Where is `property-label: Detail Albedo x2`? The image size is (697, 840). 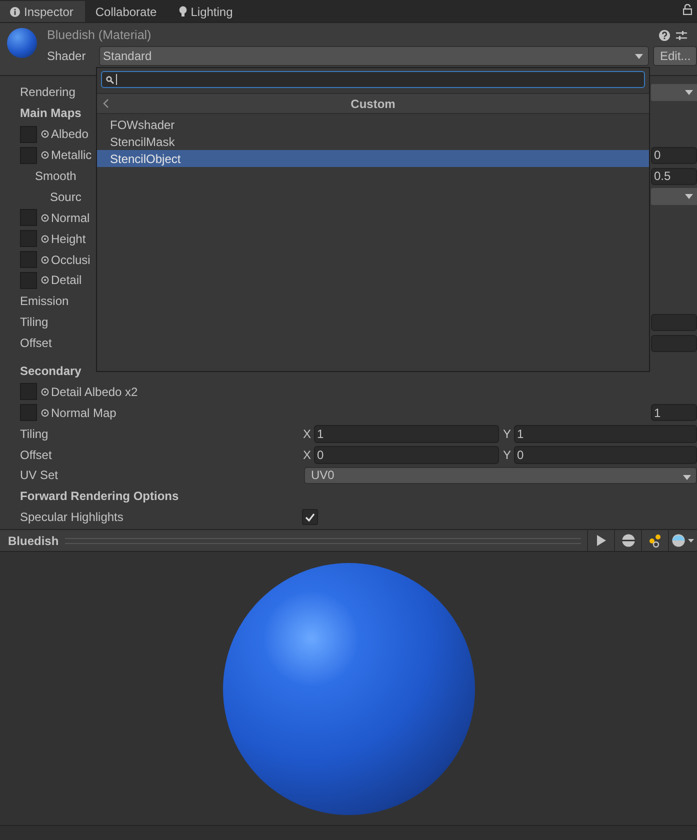 property-label: Detail Albedo x2 is located at coordinates (94, 391).